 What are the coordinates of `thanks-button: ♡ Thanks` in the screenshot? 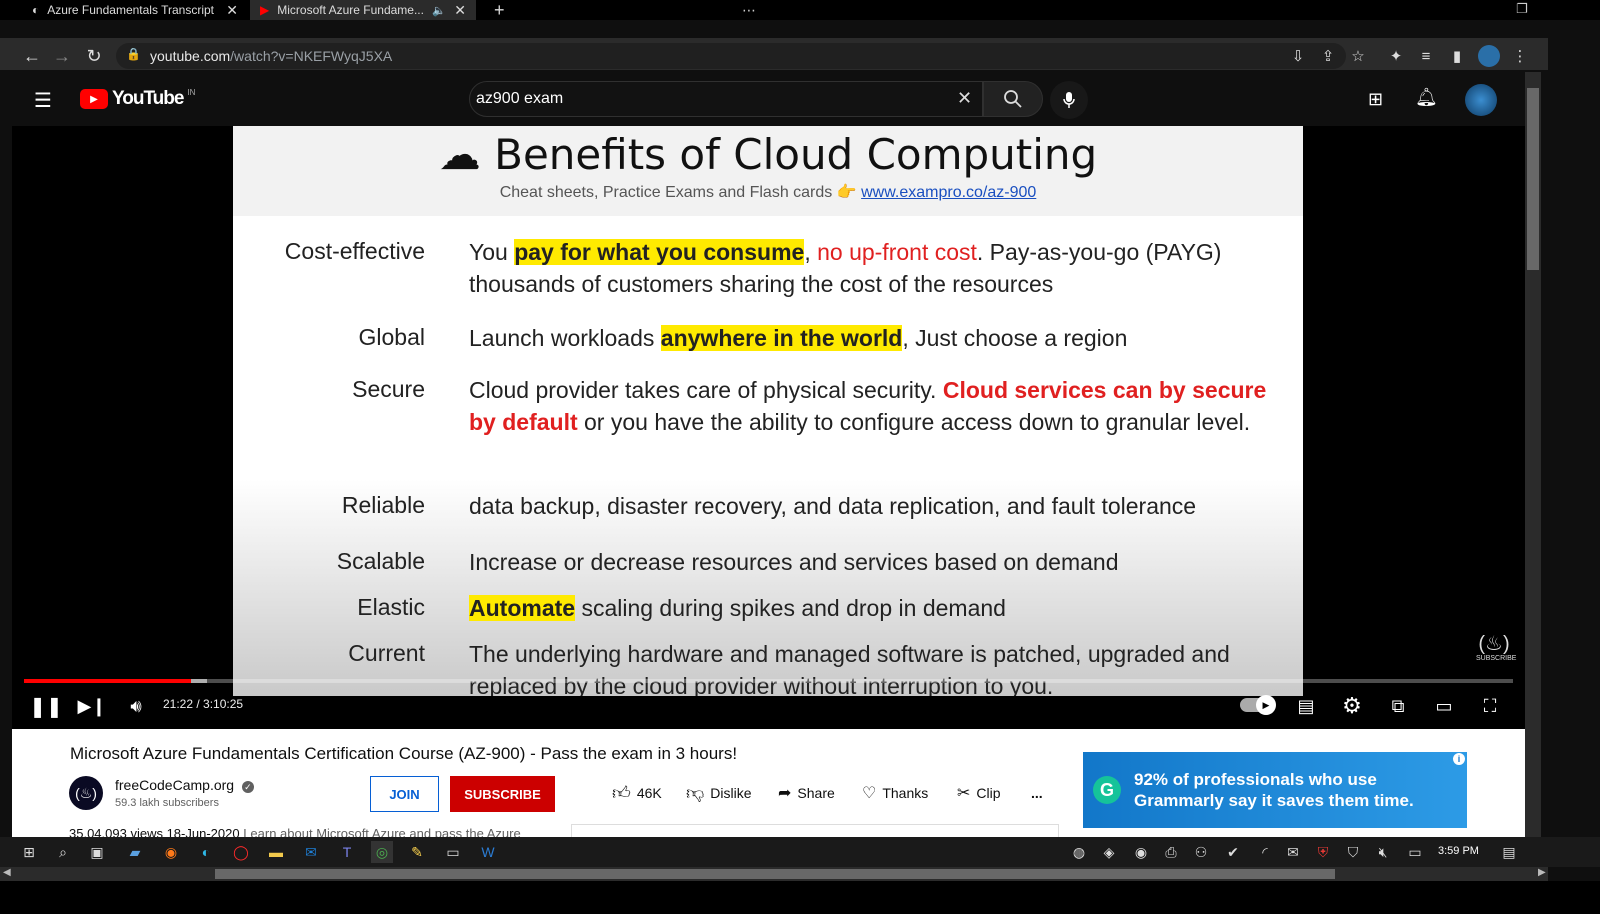 It's located at (895, 793).